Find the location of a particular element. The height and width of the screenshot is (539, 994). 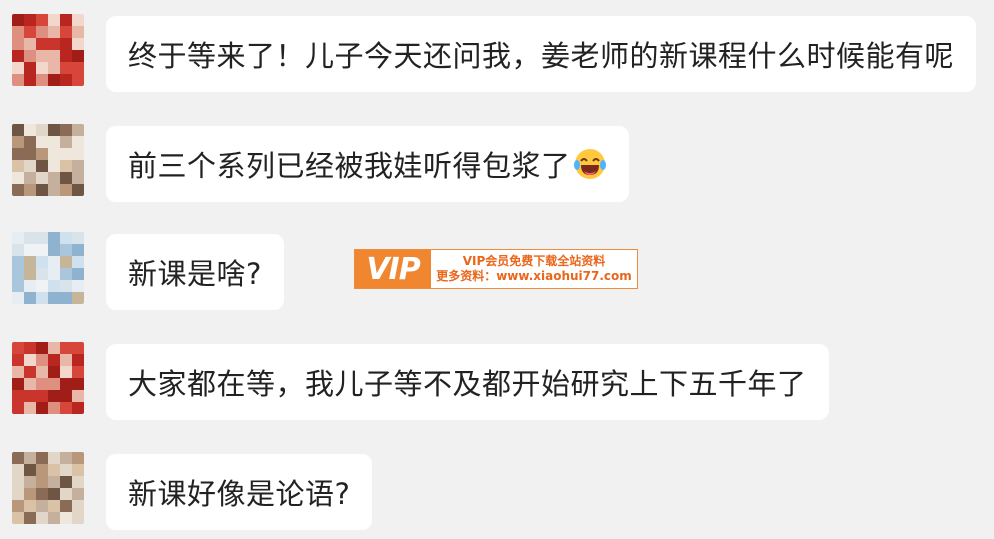

watermark-text: VIP会员免费下载全站资料 更多资料：www.xiaohui77.com is located at coordinates (534, 269).